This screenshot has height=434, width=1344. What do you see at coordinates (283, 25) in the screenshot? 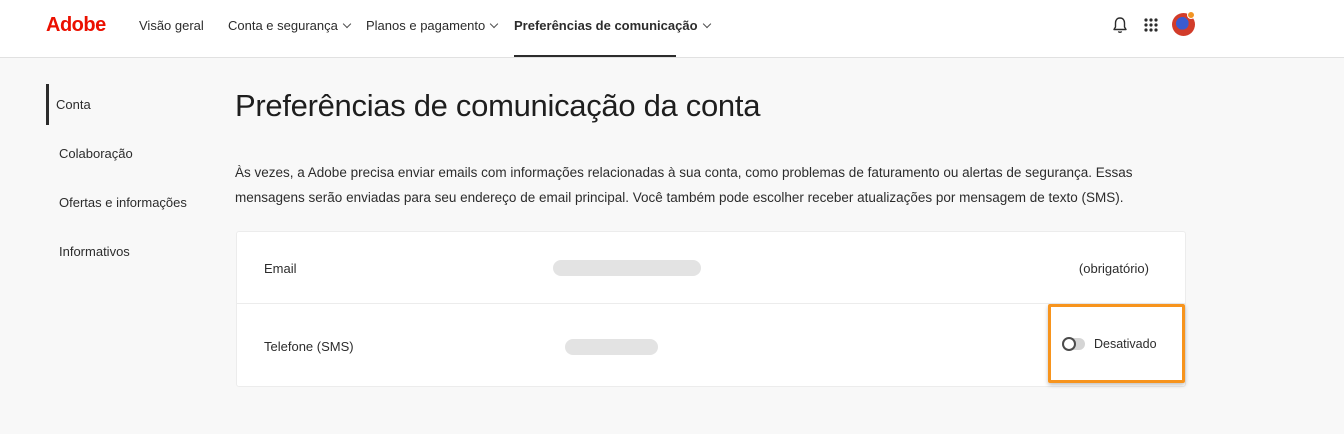
I see `nav-label: Conta e segurança` at bounding box center [283, 25].